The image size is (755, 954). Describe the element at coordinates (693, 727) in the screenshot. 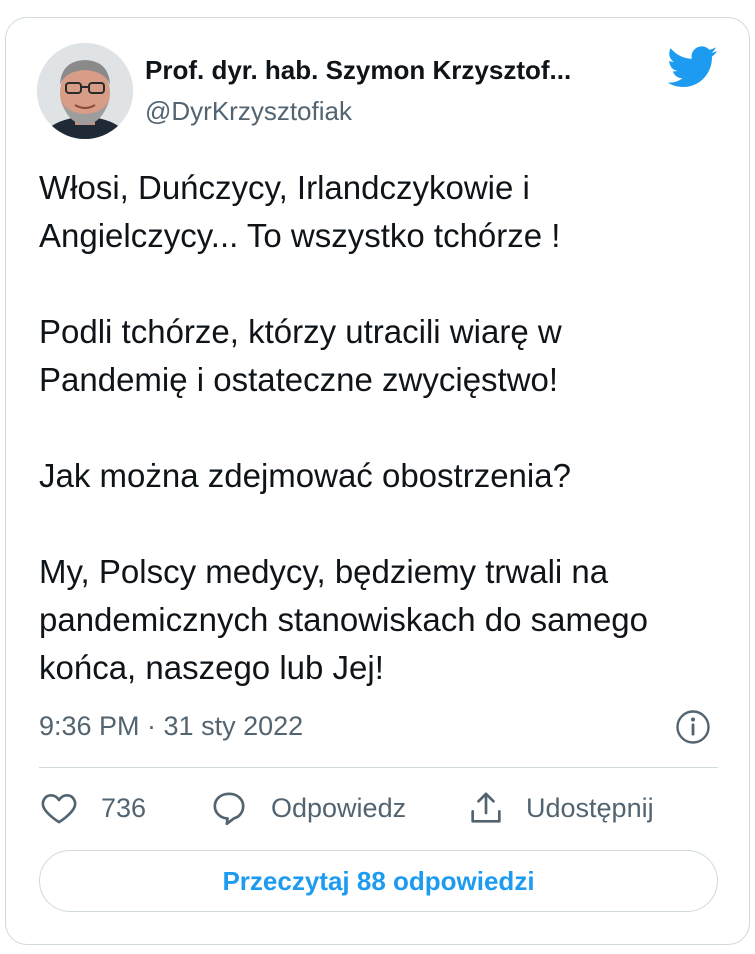

I see `info-icon` at that location.